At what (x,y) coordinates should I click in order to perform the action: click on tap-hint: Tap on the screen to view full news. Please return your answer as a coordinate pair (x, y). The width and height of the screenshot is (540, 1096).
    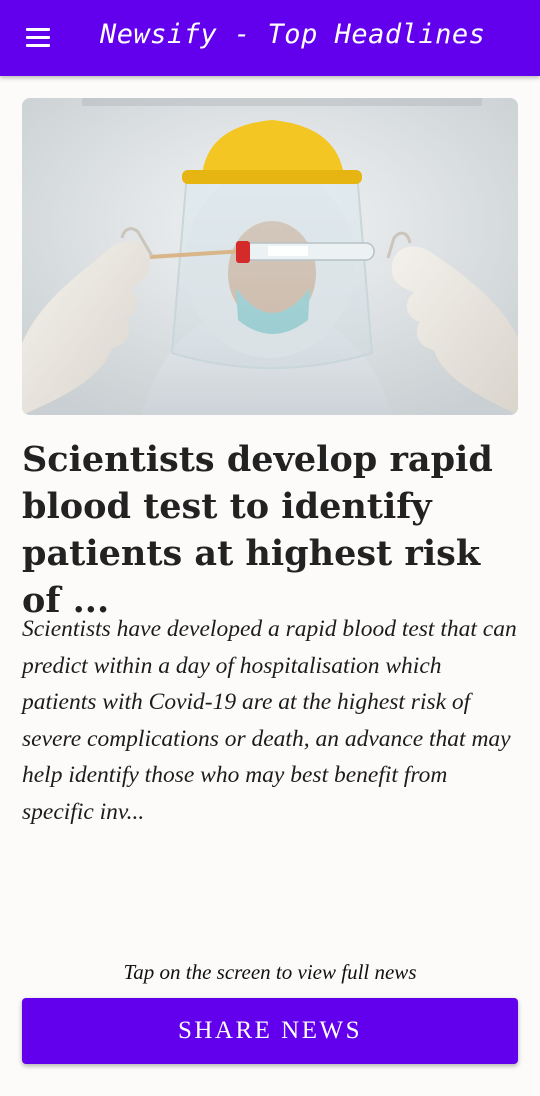
    Looking at the image, I should click on (270, 972).